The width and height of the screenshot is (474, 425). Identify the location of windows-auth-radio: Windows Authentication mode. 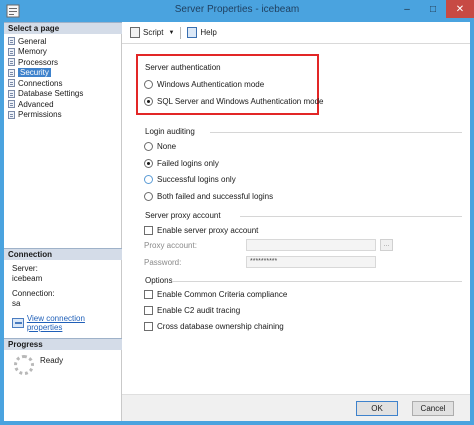
(204, 84).